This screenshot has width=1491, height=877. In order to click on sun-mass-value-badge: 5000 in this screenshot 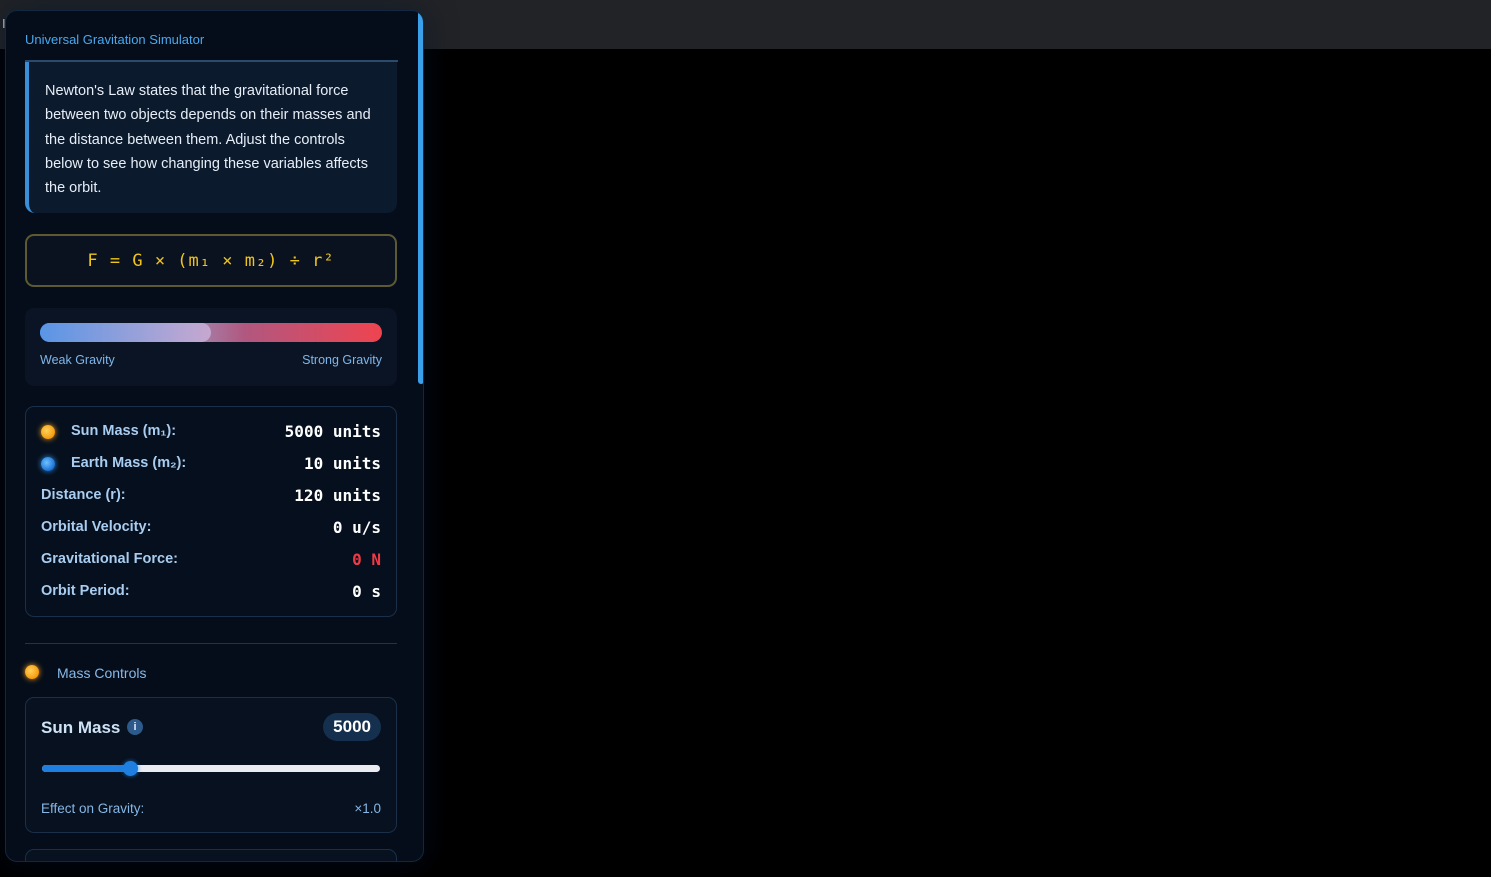, I will do `click(352, 727)`.